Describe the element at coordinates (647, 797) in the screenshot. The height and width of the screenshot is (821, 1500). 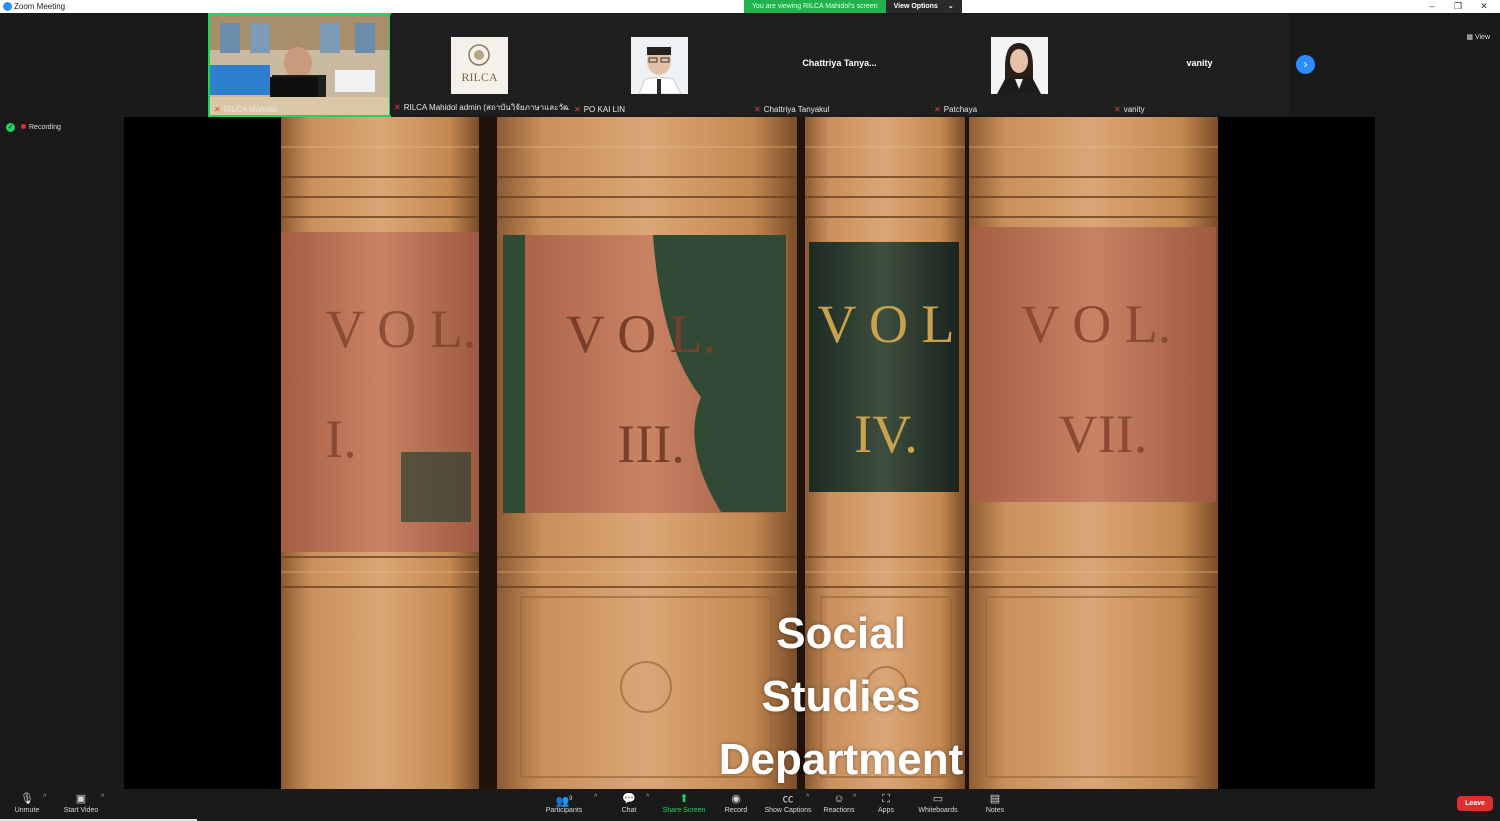
I see `chat-caret-icon: ^` at that location.